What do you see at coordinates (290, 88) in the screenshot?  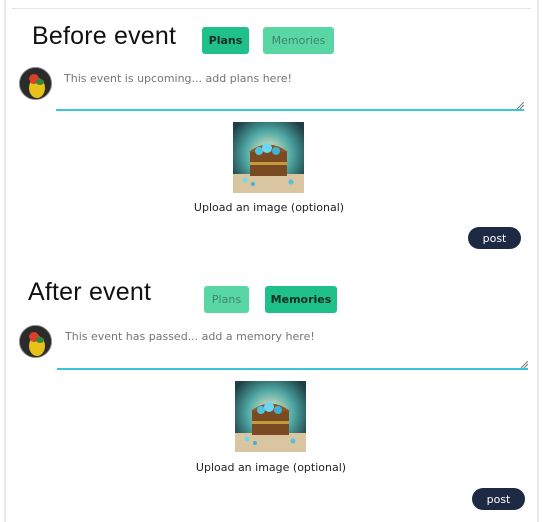 I see `plans-textarea` at bounding box center [290, 88].